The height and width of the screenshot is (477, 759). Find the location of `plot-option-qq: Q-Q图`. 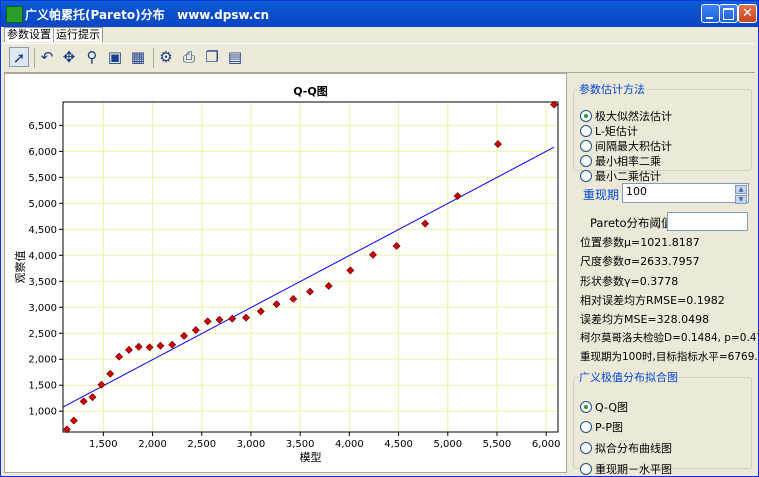

plot-option-qq: Q-Q图 is located at coordinates (604, 408).